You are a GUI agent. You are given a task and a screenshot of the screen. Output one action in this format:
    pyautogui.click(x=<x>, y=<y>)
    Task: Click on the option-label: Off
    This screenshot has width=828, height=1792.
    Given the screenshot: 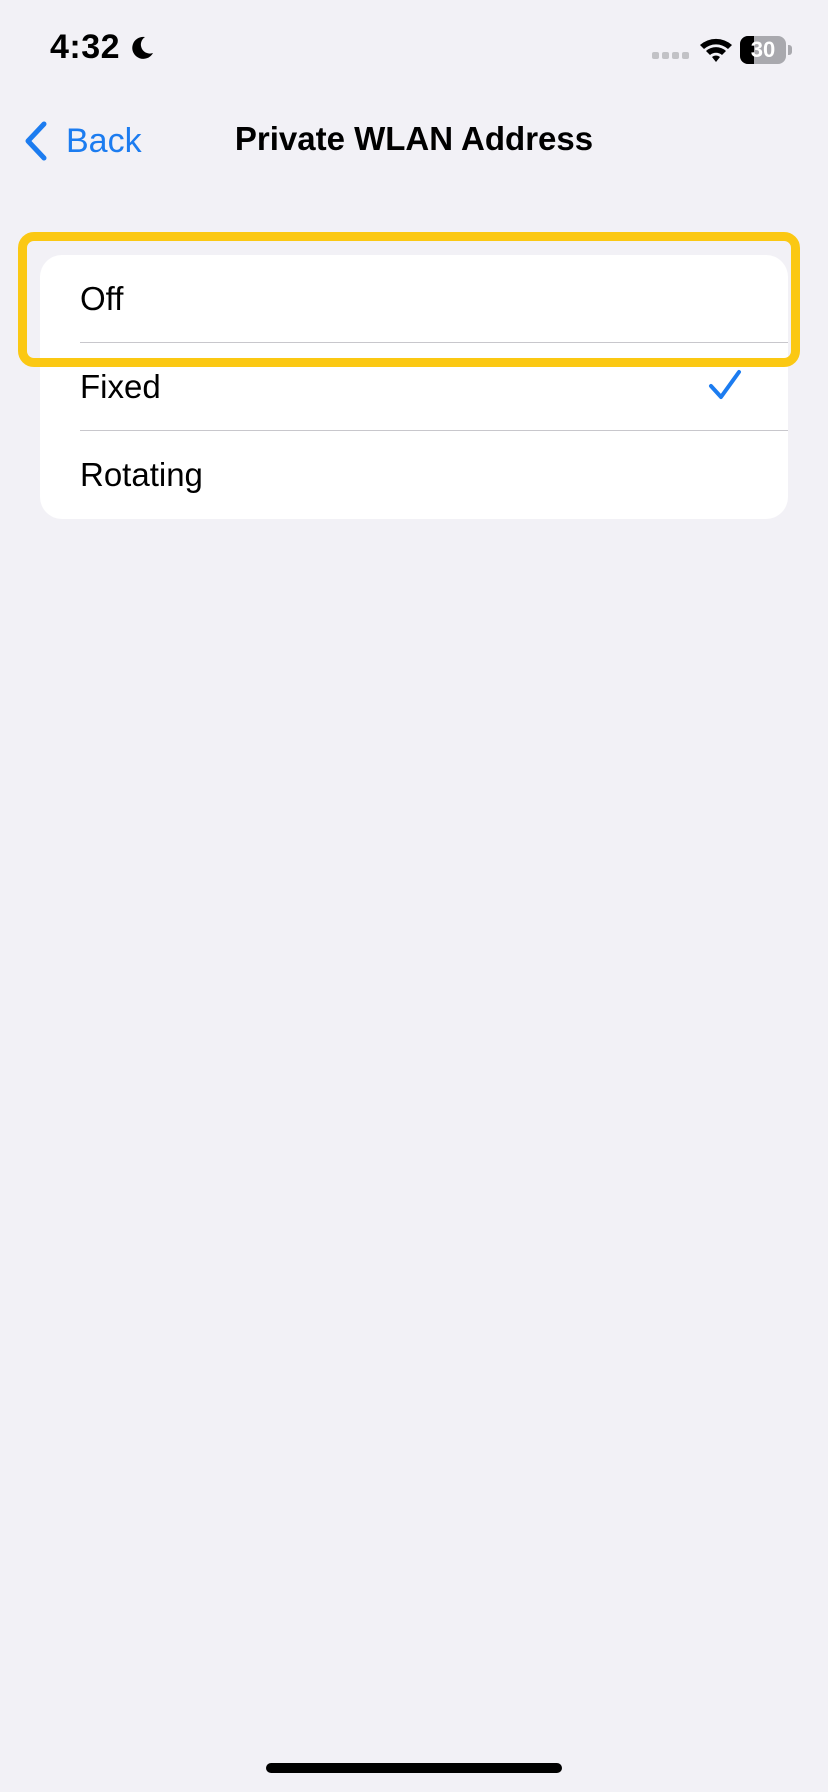 What is the action you would take?
    pyautogui.click(x=102, y=298)
    